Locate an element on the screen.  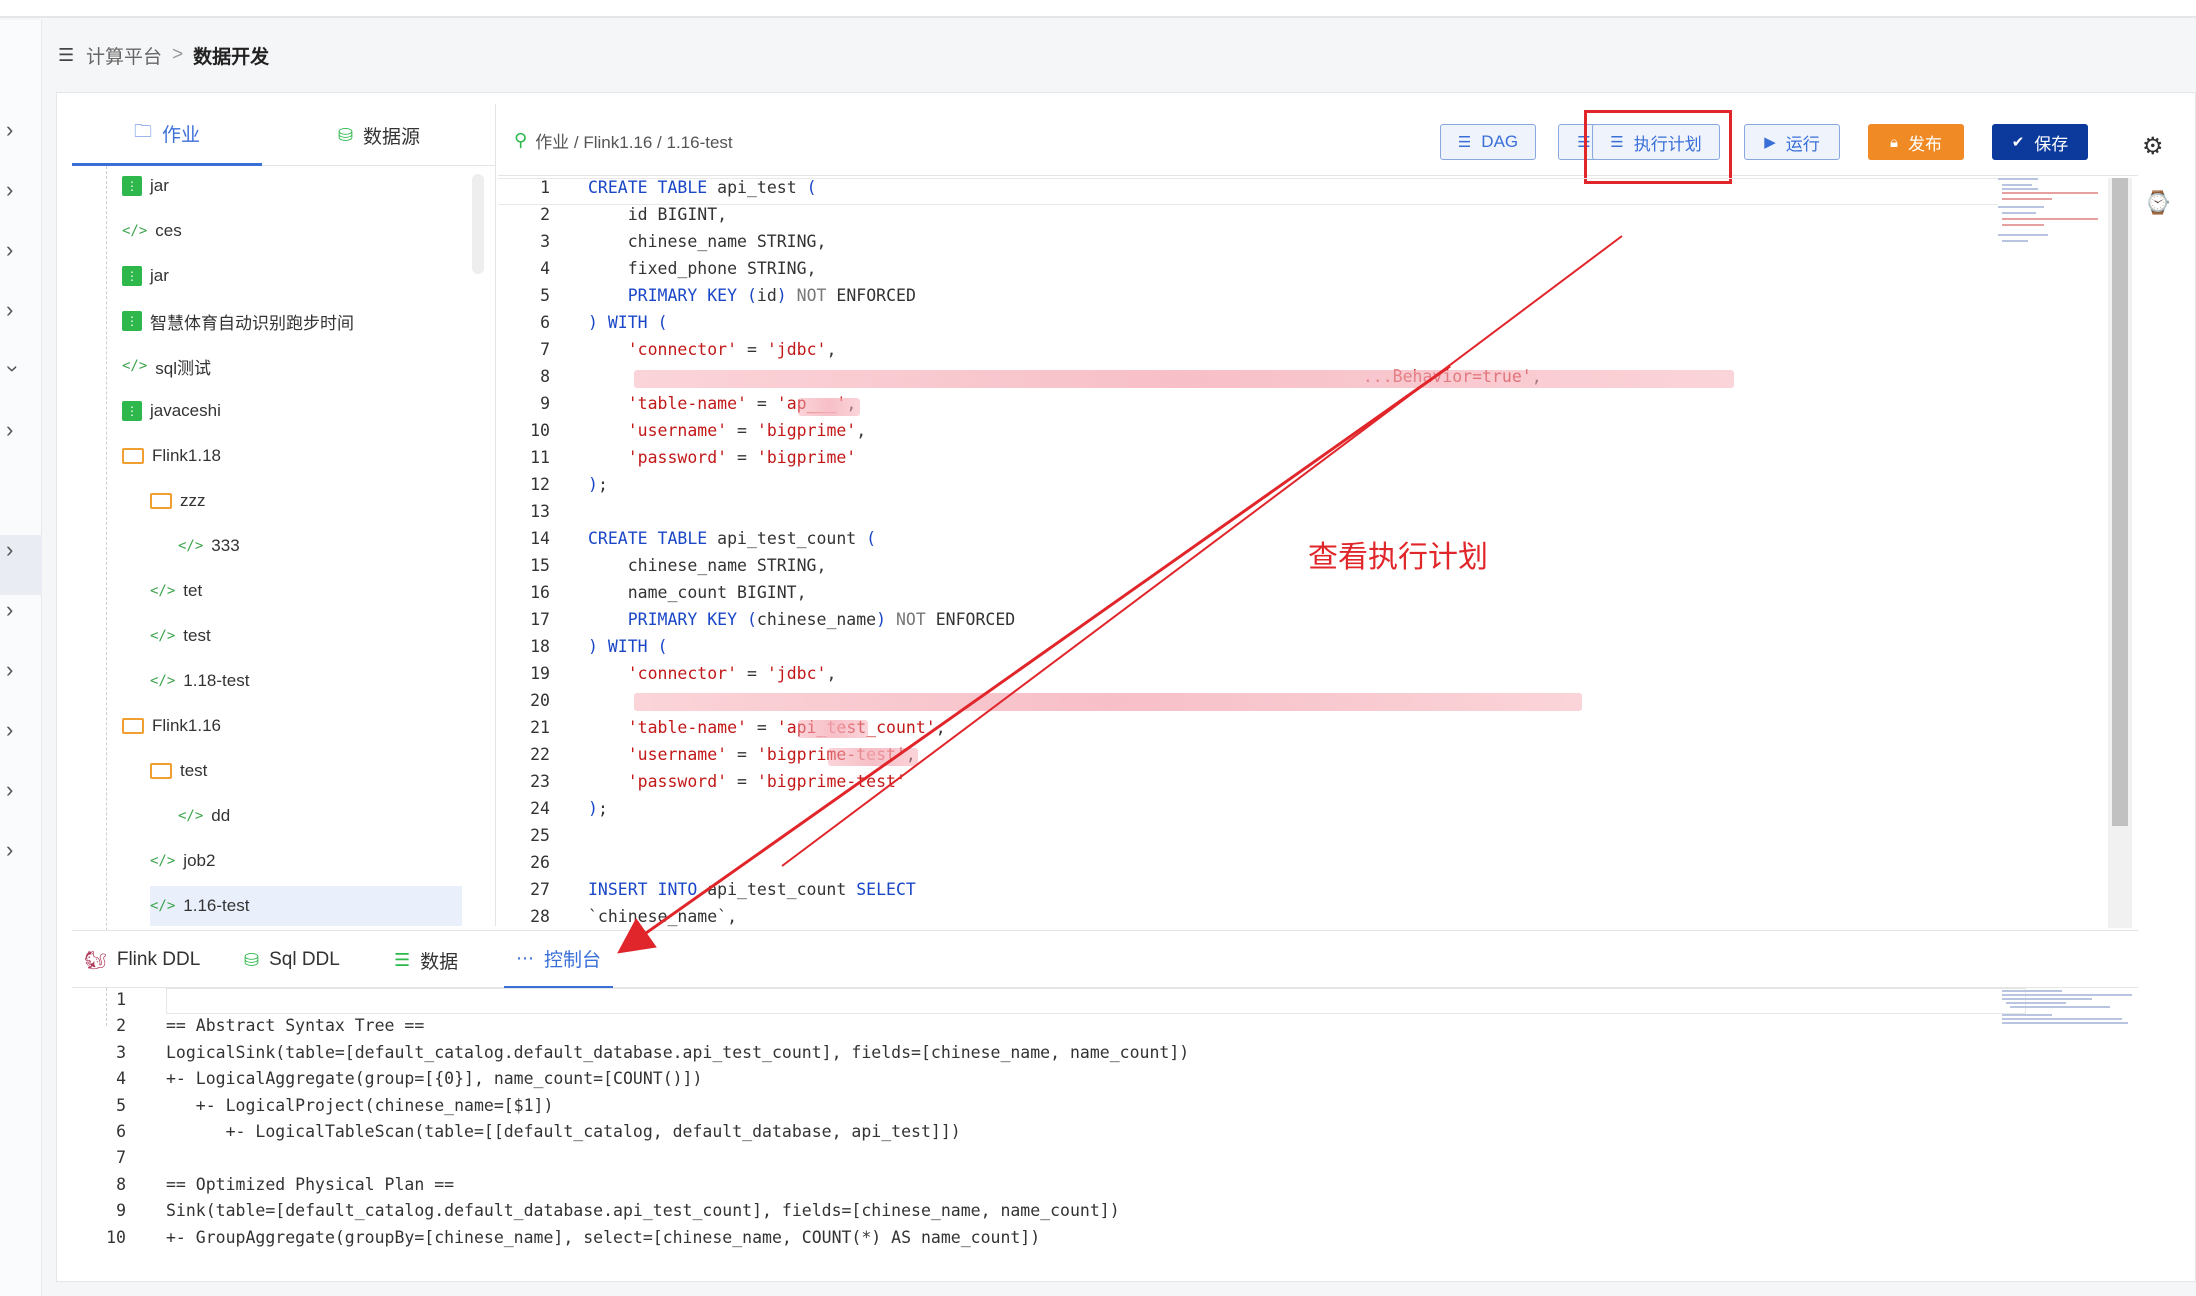
console-text: == Abstract Syntax Tree == is located at coordinates (295, 1026).